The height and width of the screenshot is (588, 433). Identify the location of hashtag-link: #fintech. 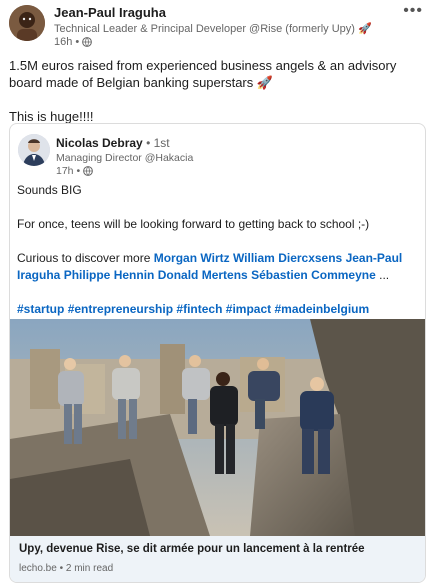
(199, 309).